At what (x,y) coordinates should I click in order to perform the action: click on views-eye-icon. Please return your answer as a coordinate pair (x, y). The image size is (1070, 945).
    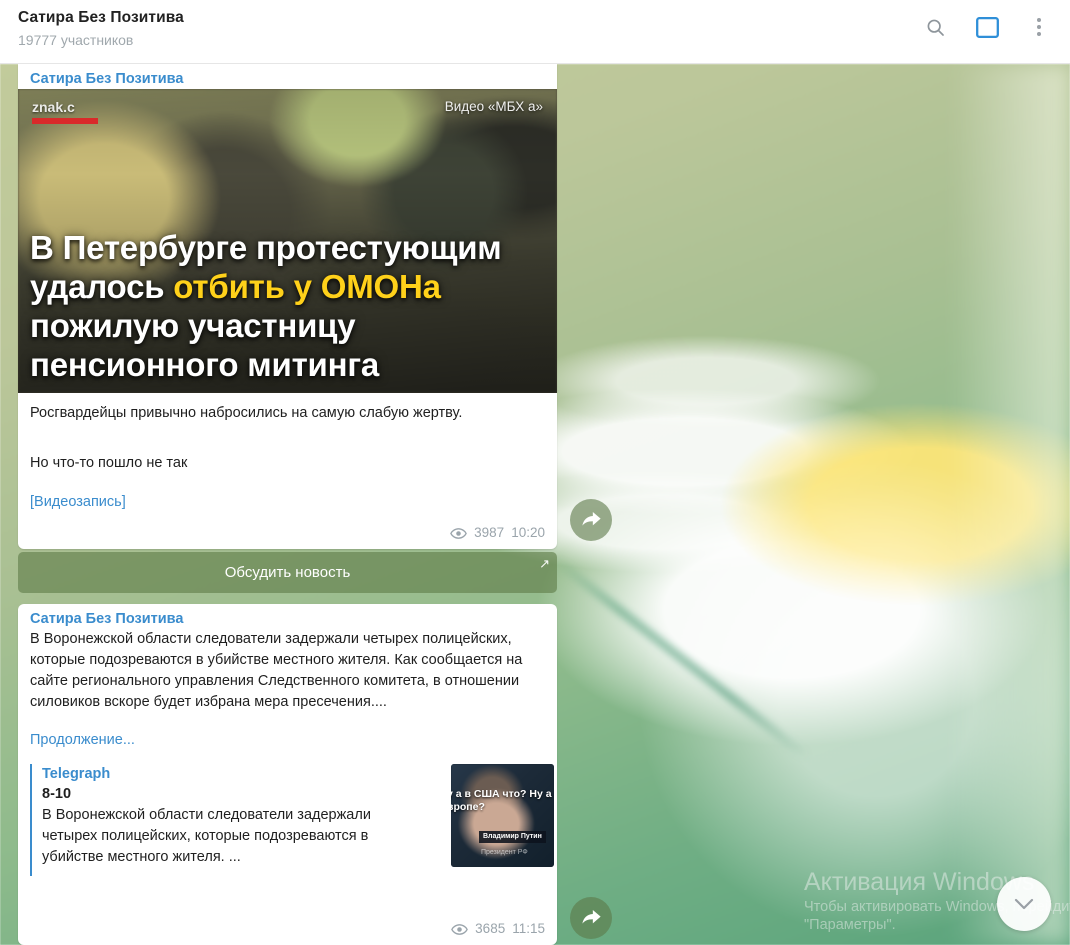
    Looking at the image, I should click on (459, 533).